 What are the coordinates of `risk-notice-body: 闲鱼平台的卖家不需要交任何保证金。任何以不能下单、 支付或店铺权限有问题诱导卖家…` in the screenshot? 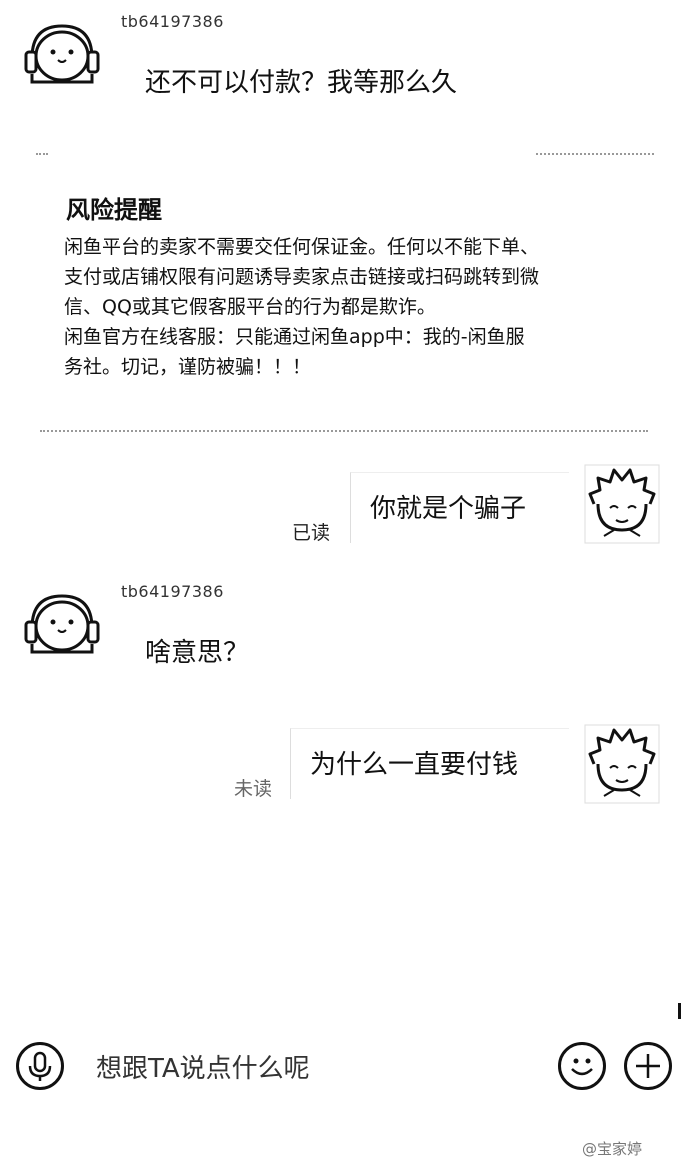 It's located at (354, 307).